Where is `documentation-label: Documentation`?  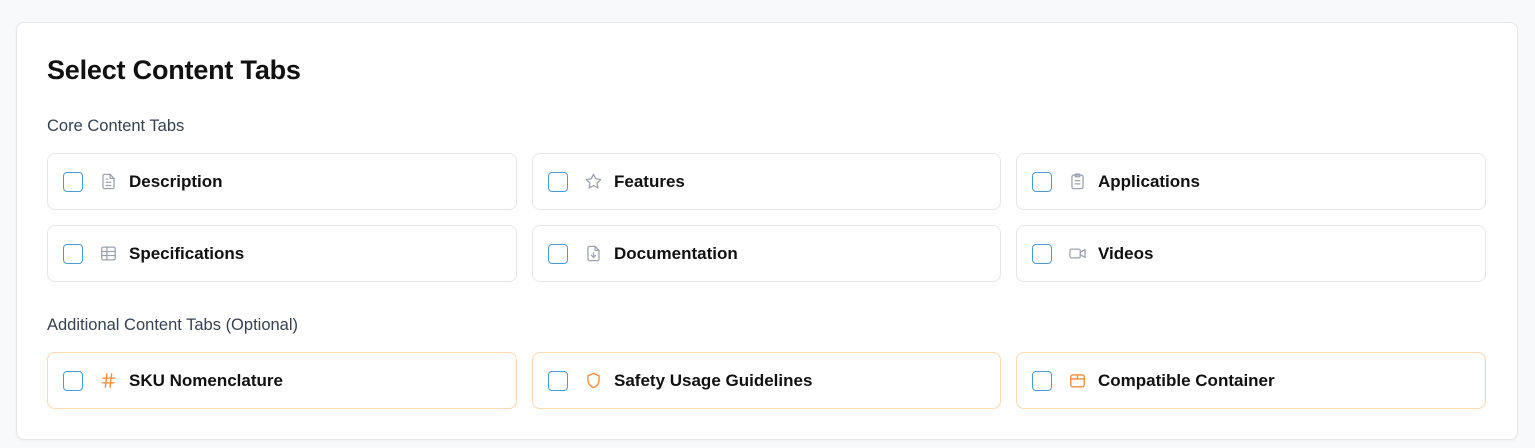
documentation-label: Documentation is located at coordinates (676, 253).